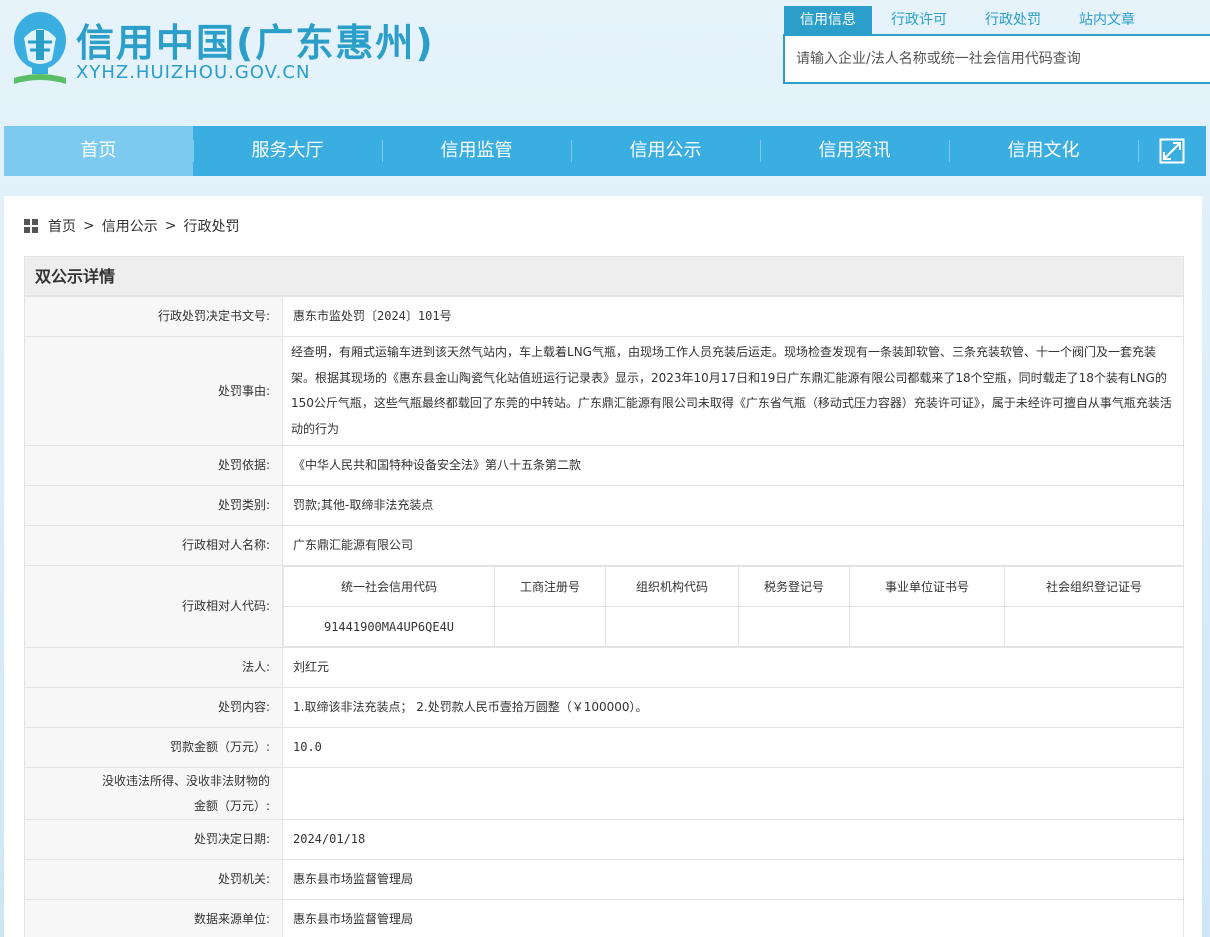  Describe the element at coordinates (733, 465) in the screenshot. I see `basis-value: 《中华人民共和国特种设备安全法》第八十五条第二款` at that location.